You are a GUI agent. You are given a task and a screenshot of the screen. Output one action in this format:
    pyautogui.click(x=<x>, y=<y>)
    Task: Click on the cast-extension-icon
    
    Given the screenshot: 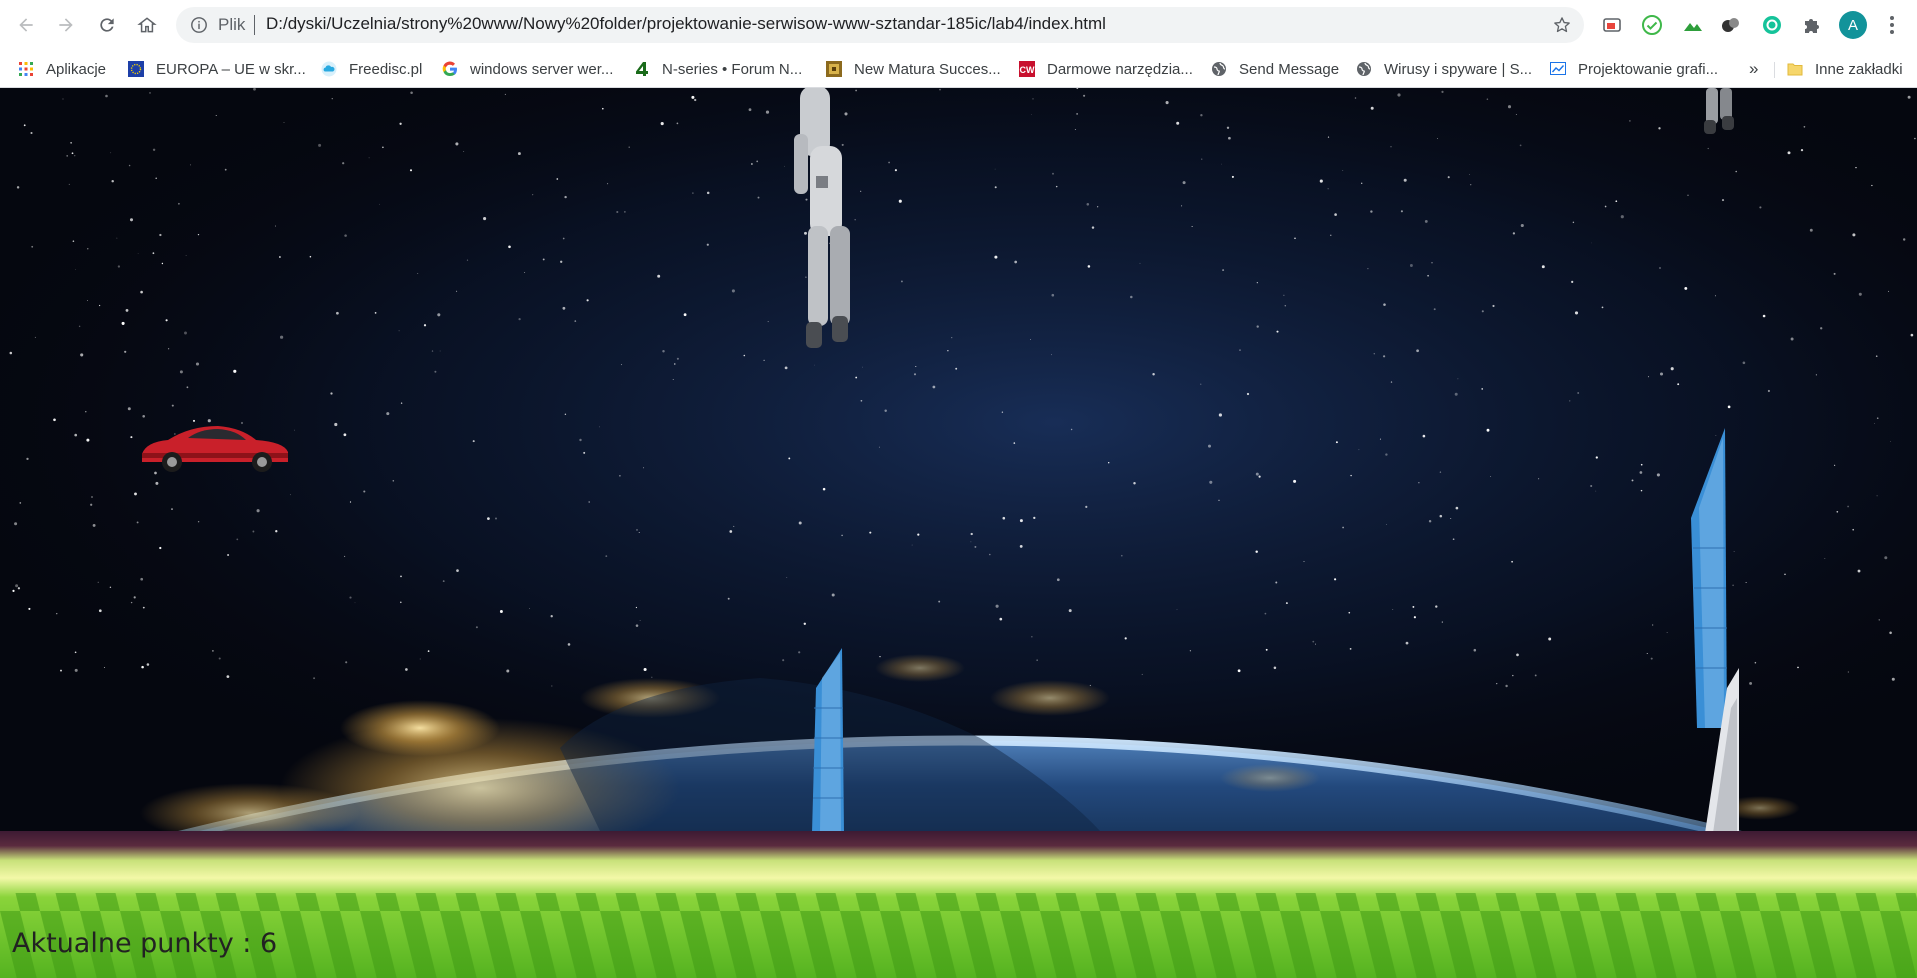 What is the action you would take?
    pyautogui.click(x=1612, y=25)
    